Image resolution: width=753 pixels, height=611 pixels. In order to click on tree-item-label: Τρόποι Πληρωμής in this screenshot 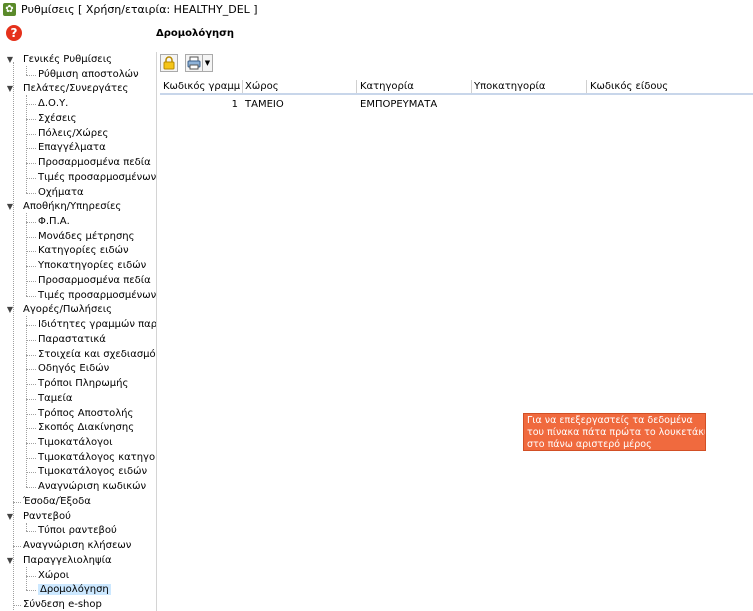, I will do `click(83, 384)`.